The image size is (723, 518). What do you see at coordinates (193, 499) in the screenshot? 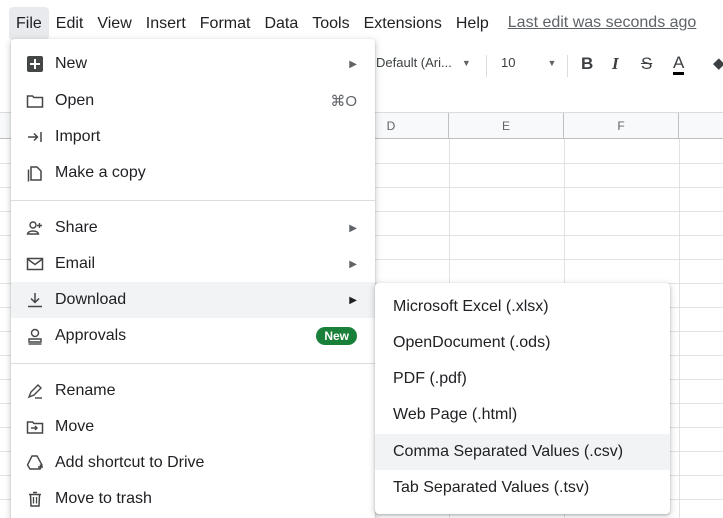
I see `file-menu-move-to-trash: Move to trash` at bounding box center [193, 499].